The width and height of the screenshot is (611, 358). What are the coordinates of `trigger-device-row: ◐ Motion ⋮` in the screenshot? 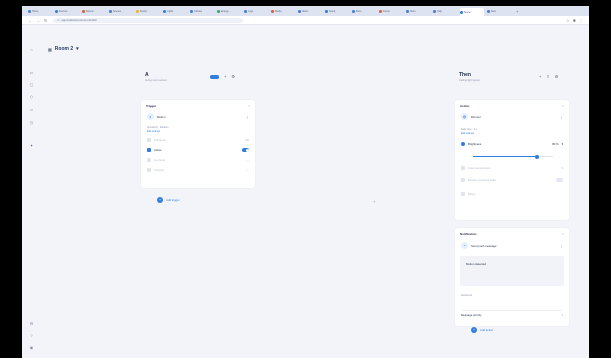 It's located at (198, 116).